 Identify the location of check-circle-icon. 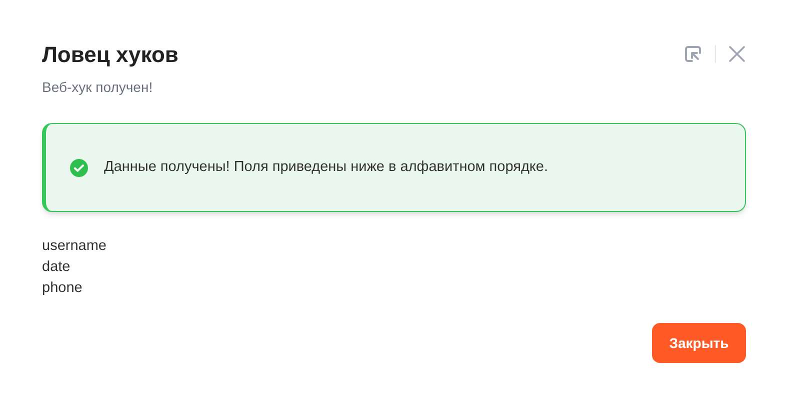
(79, 167).